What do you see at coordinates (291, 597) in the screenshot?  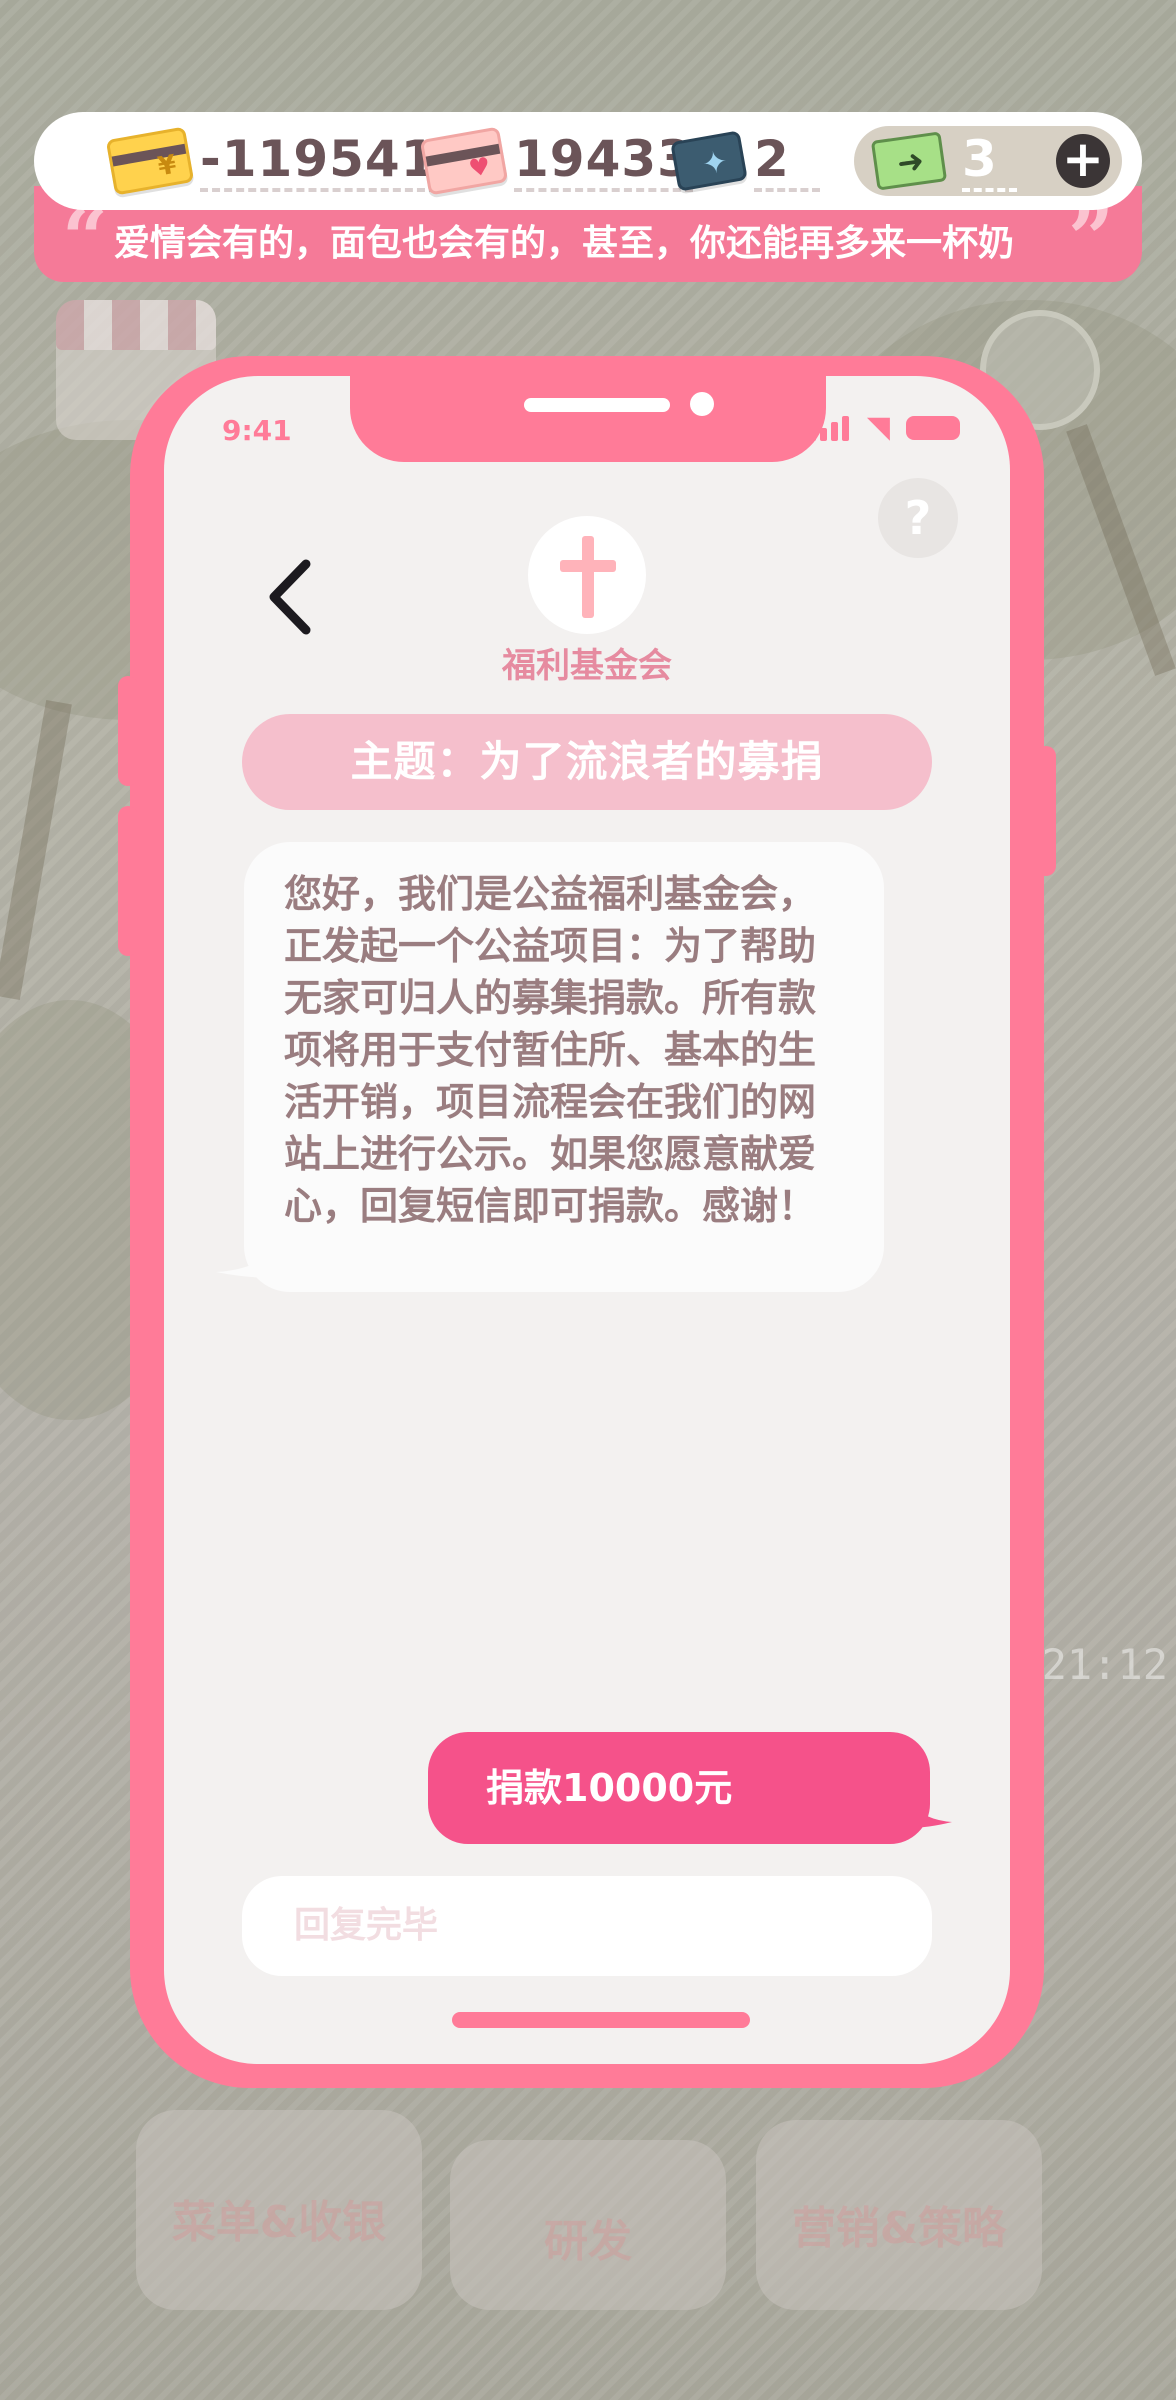 I see `back-arrow-icon` at bounding box center [291, 597].